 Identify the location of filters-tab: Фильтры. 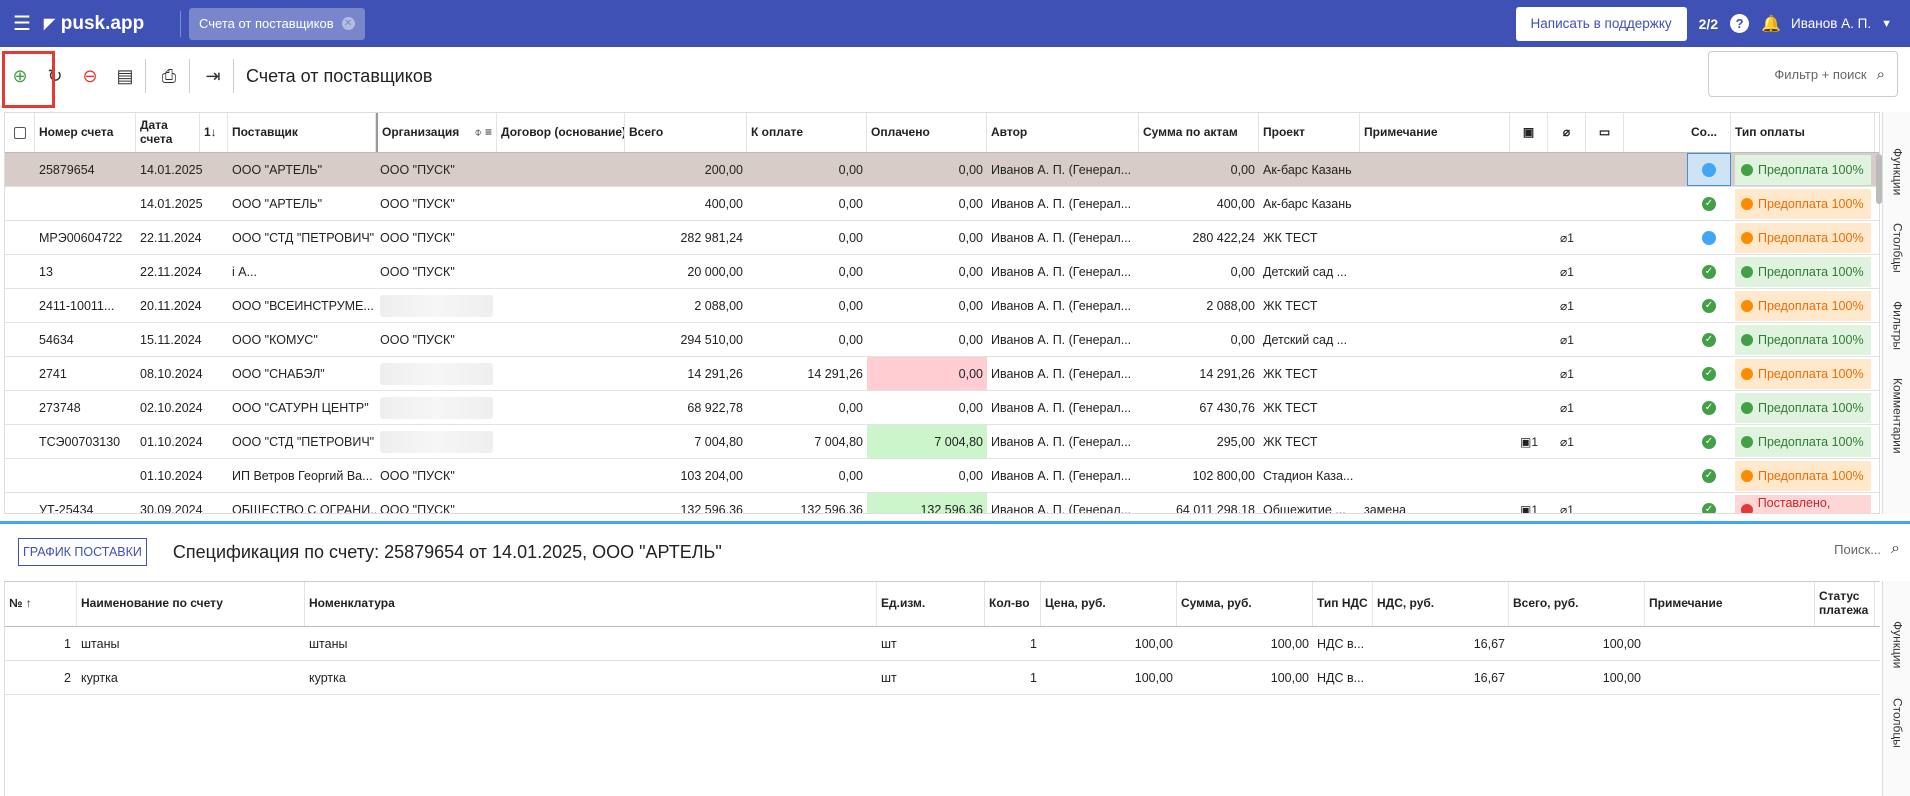
(1897, 325).